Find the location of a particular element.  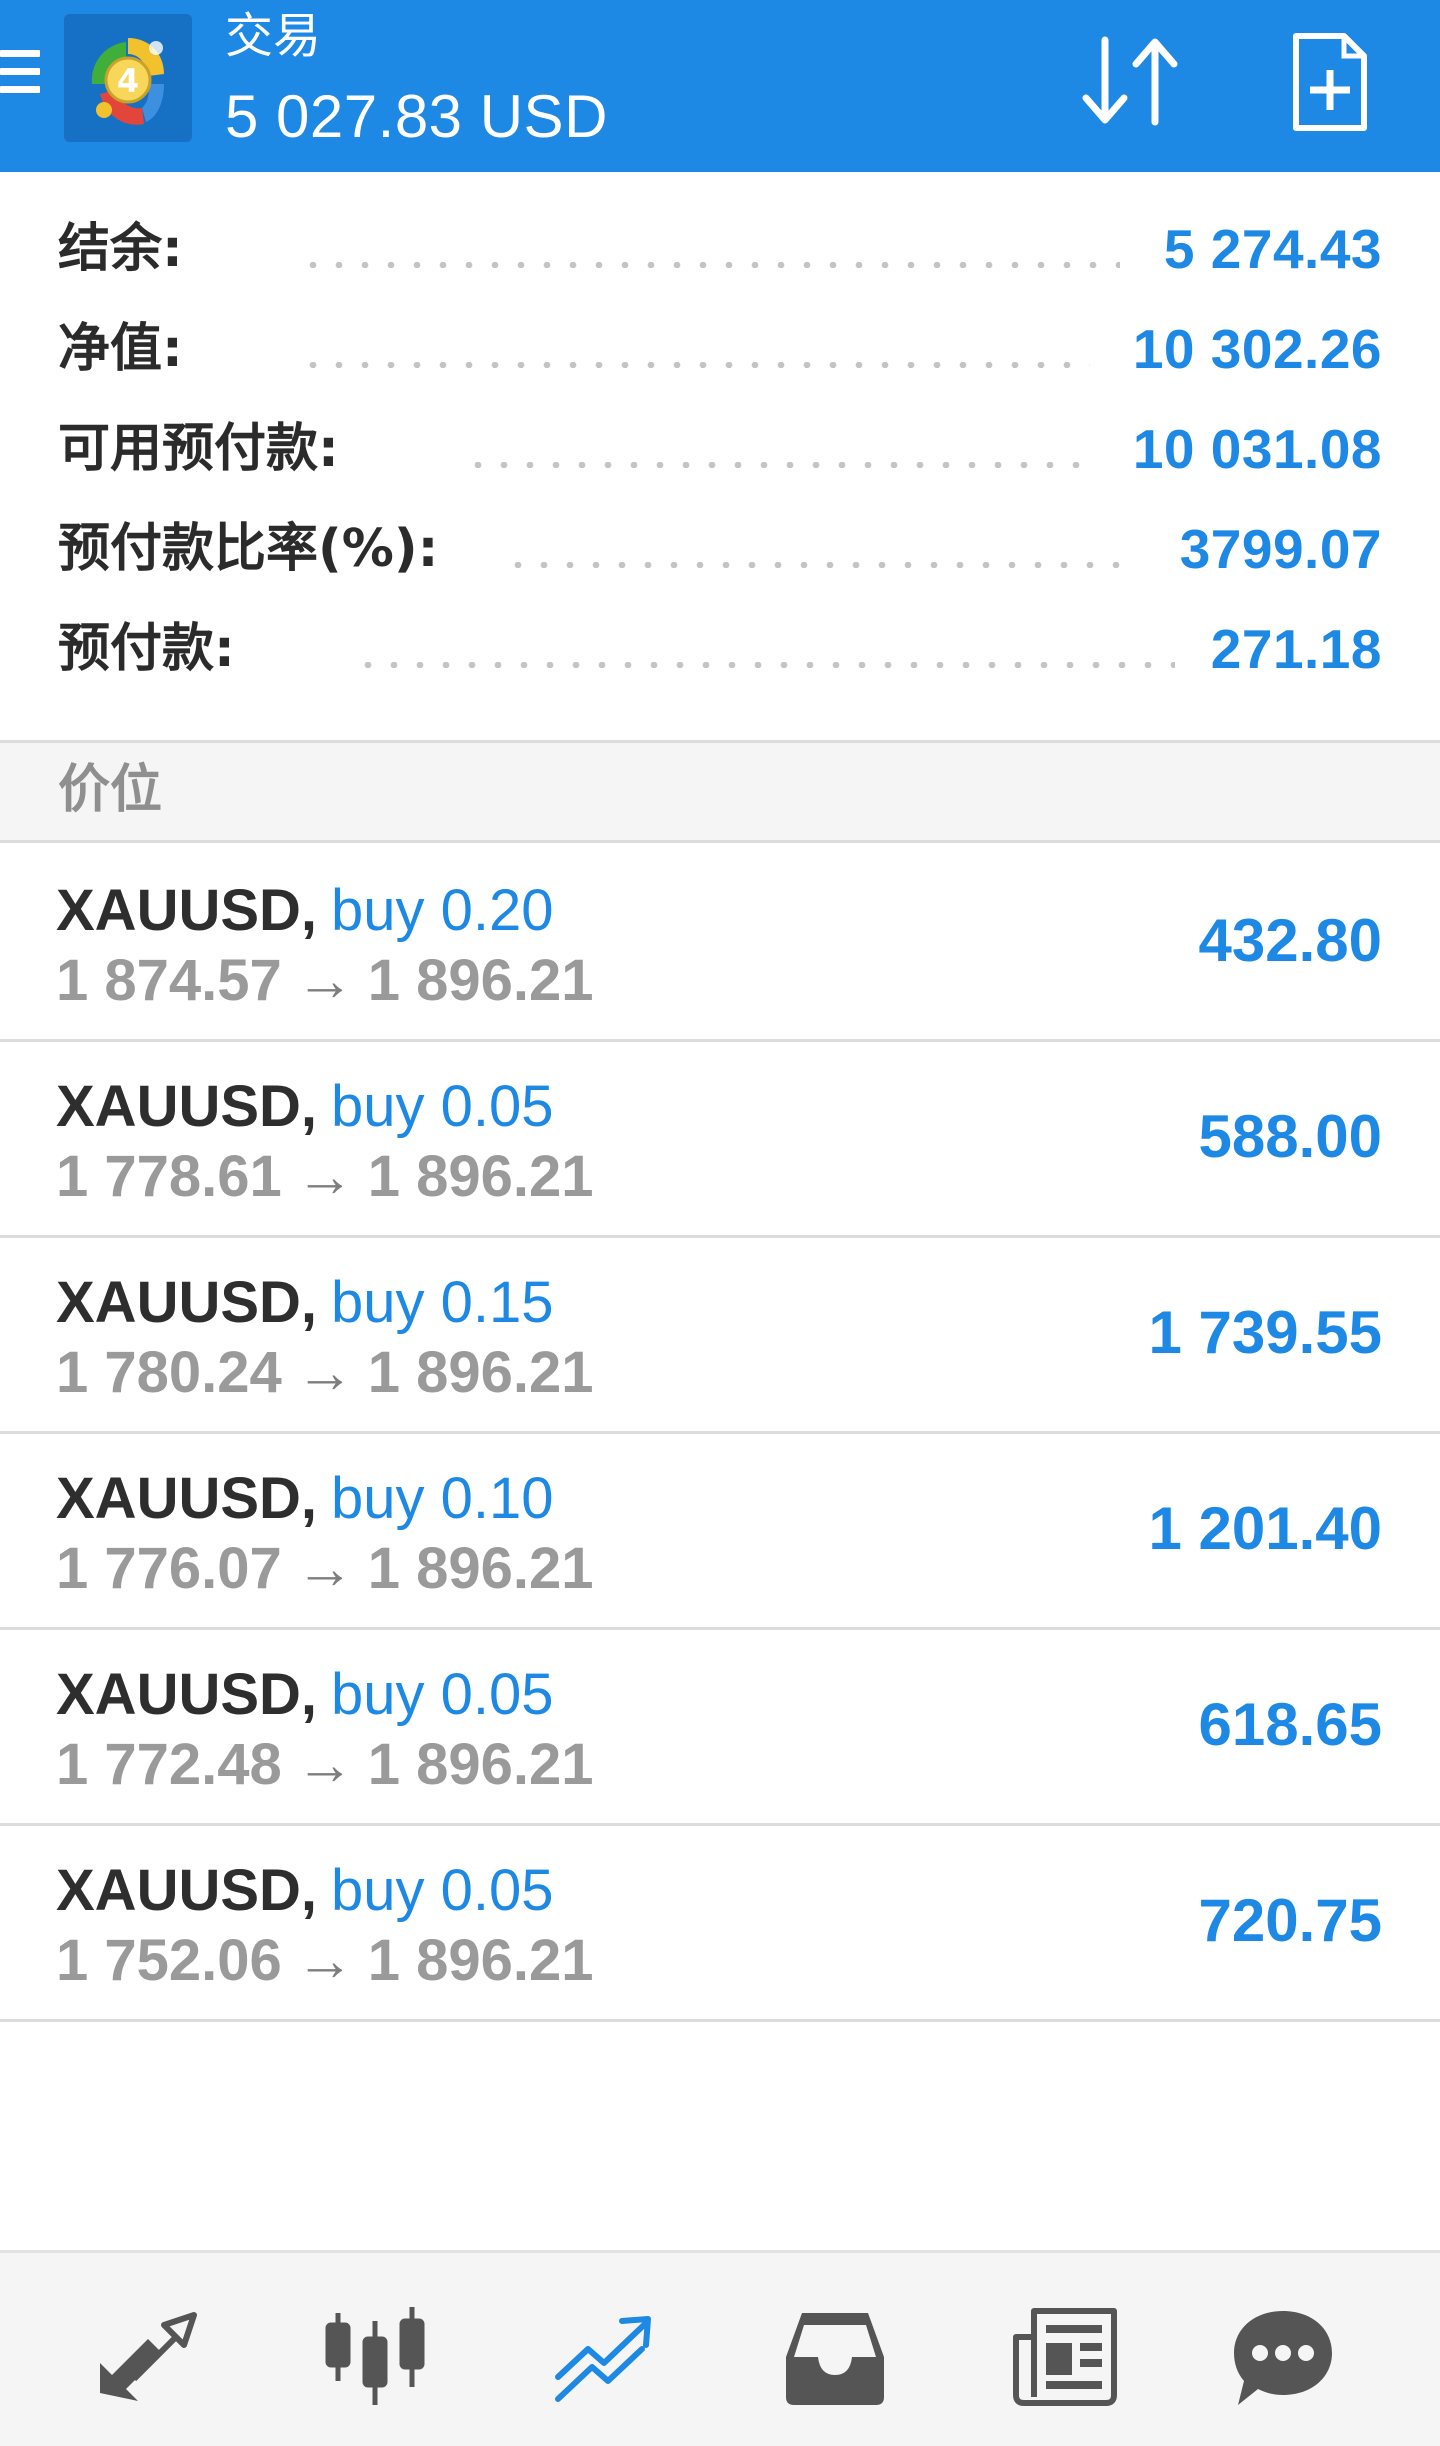

app-header: 4 交易 5 027.83 USD is located at coordinates (720, 86).